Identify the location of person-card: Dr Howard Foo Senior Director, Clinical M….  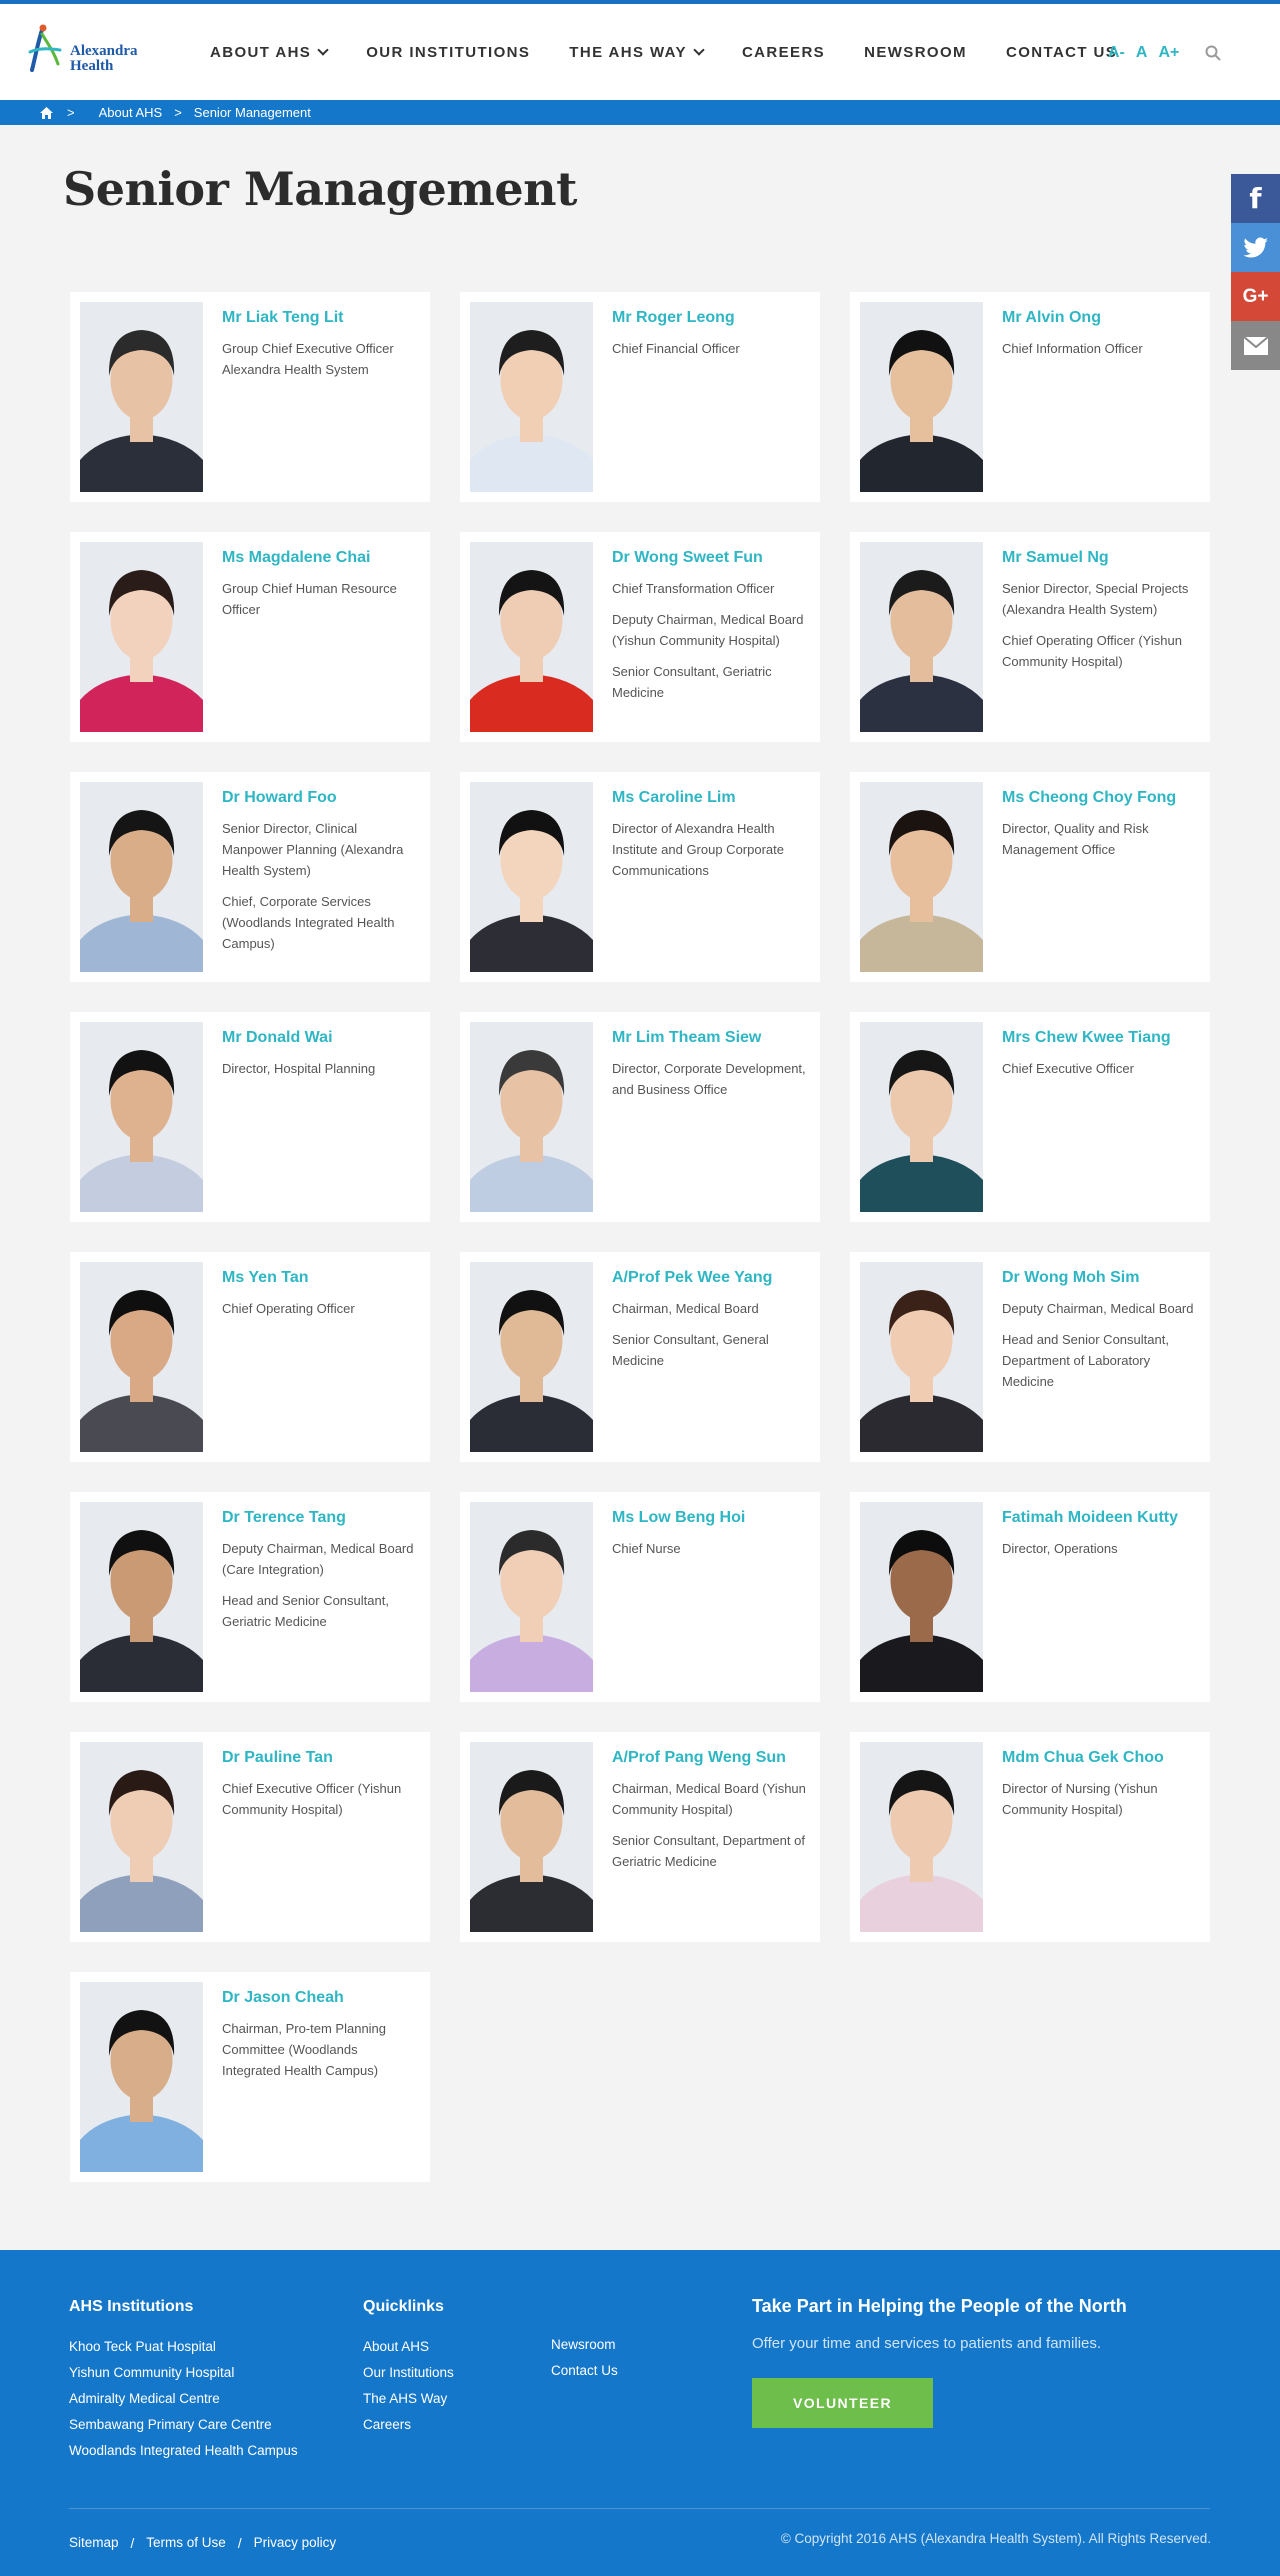
(250, 877).